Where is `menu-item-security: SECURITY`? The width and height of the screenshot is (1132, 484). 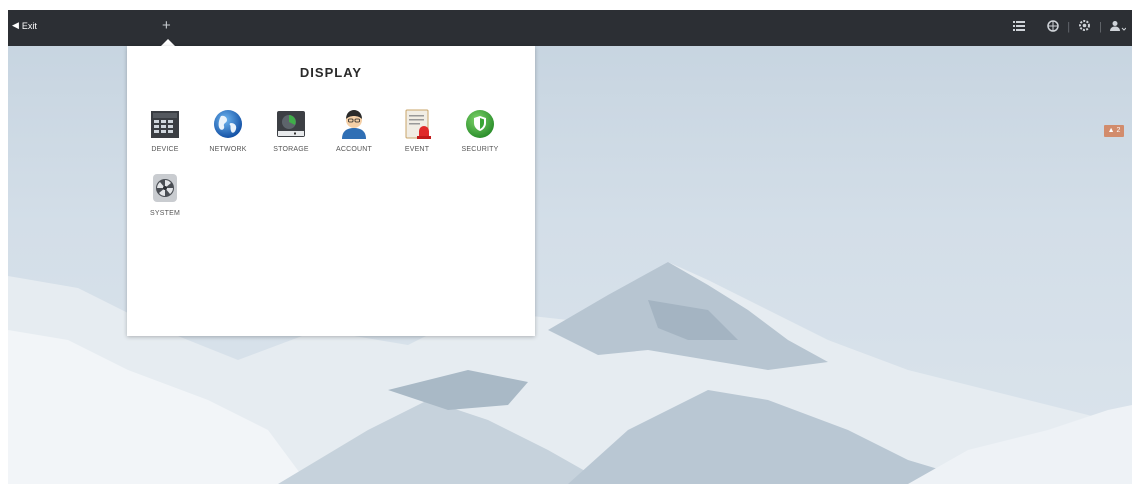 menu-item-security: SECURITY is located at coordinates (480, 130).